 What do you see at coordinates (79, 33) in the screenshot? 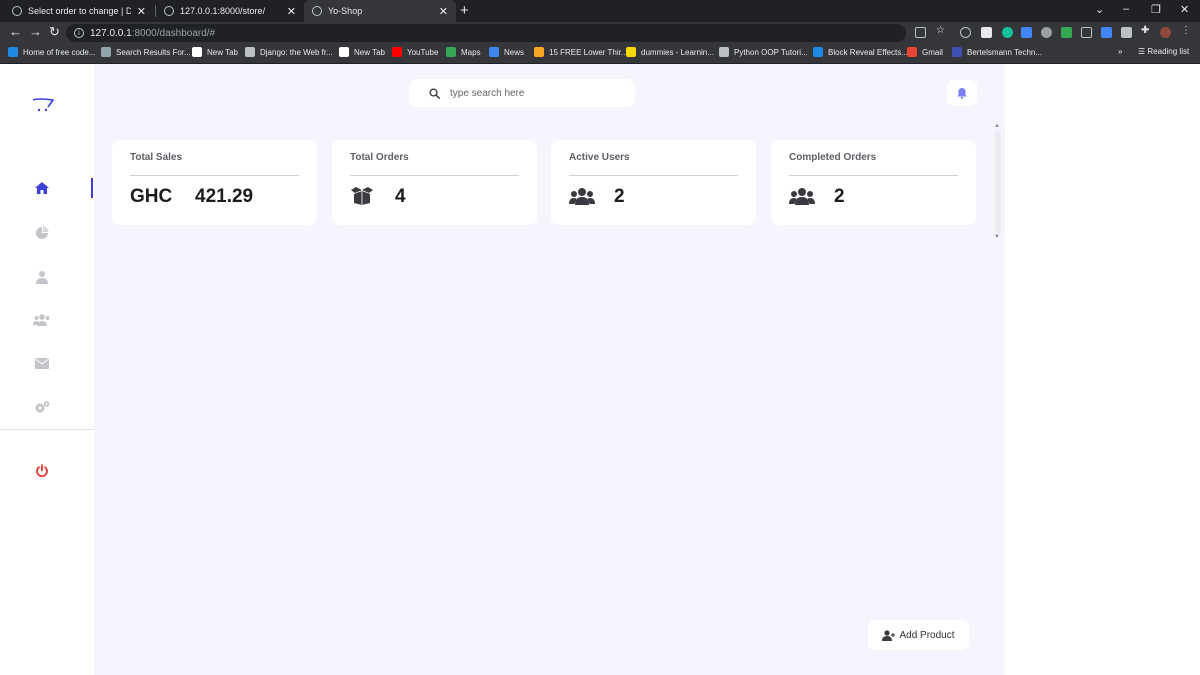
I see `site-info-icon: i` at bounding box center [79, 33].